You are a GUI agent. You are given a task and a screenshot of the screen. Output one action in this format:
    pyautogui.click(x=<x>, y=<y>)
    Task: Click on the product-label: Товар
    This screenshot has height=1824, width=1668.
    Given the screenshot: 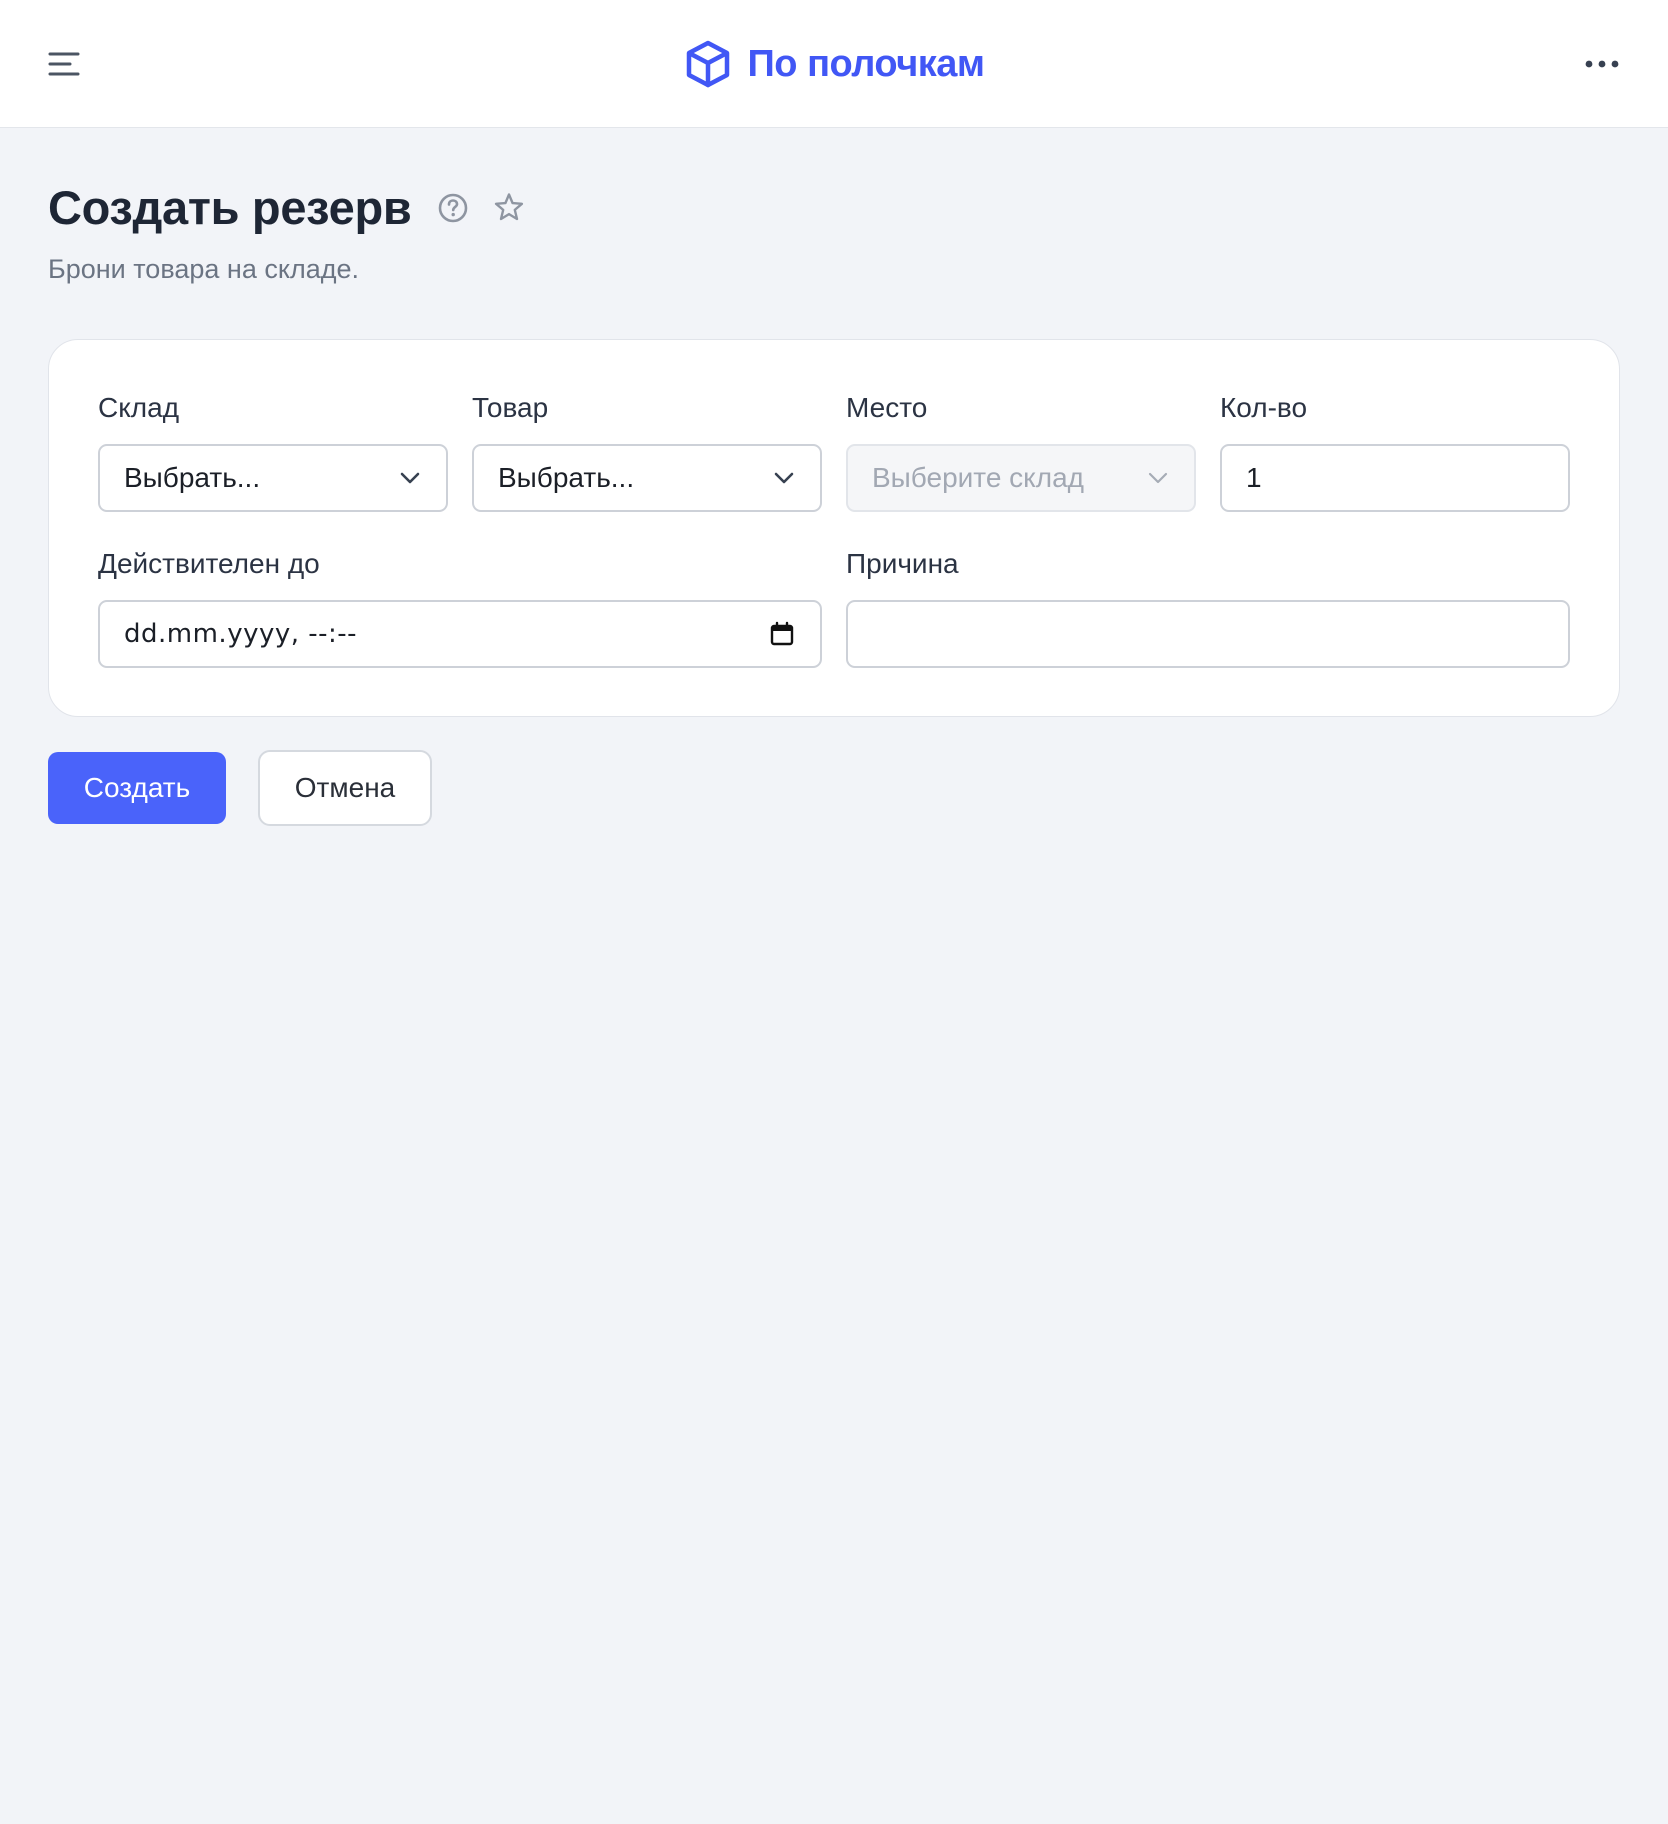 What is the action you would take?
    pyautogui.click(x=510, y=407)
    